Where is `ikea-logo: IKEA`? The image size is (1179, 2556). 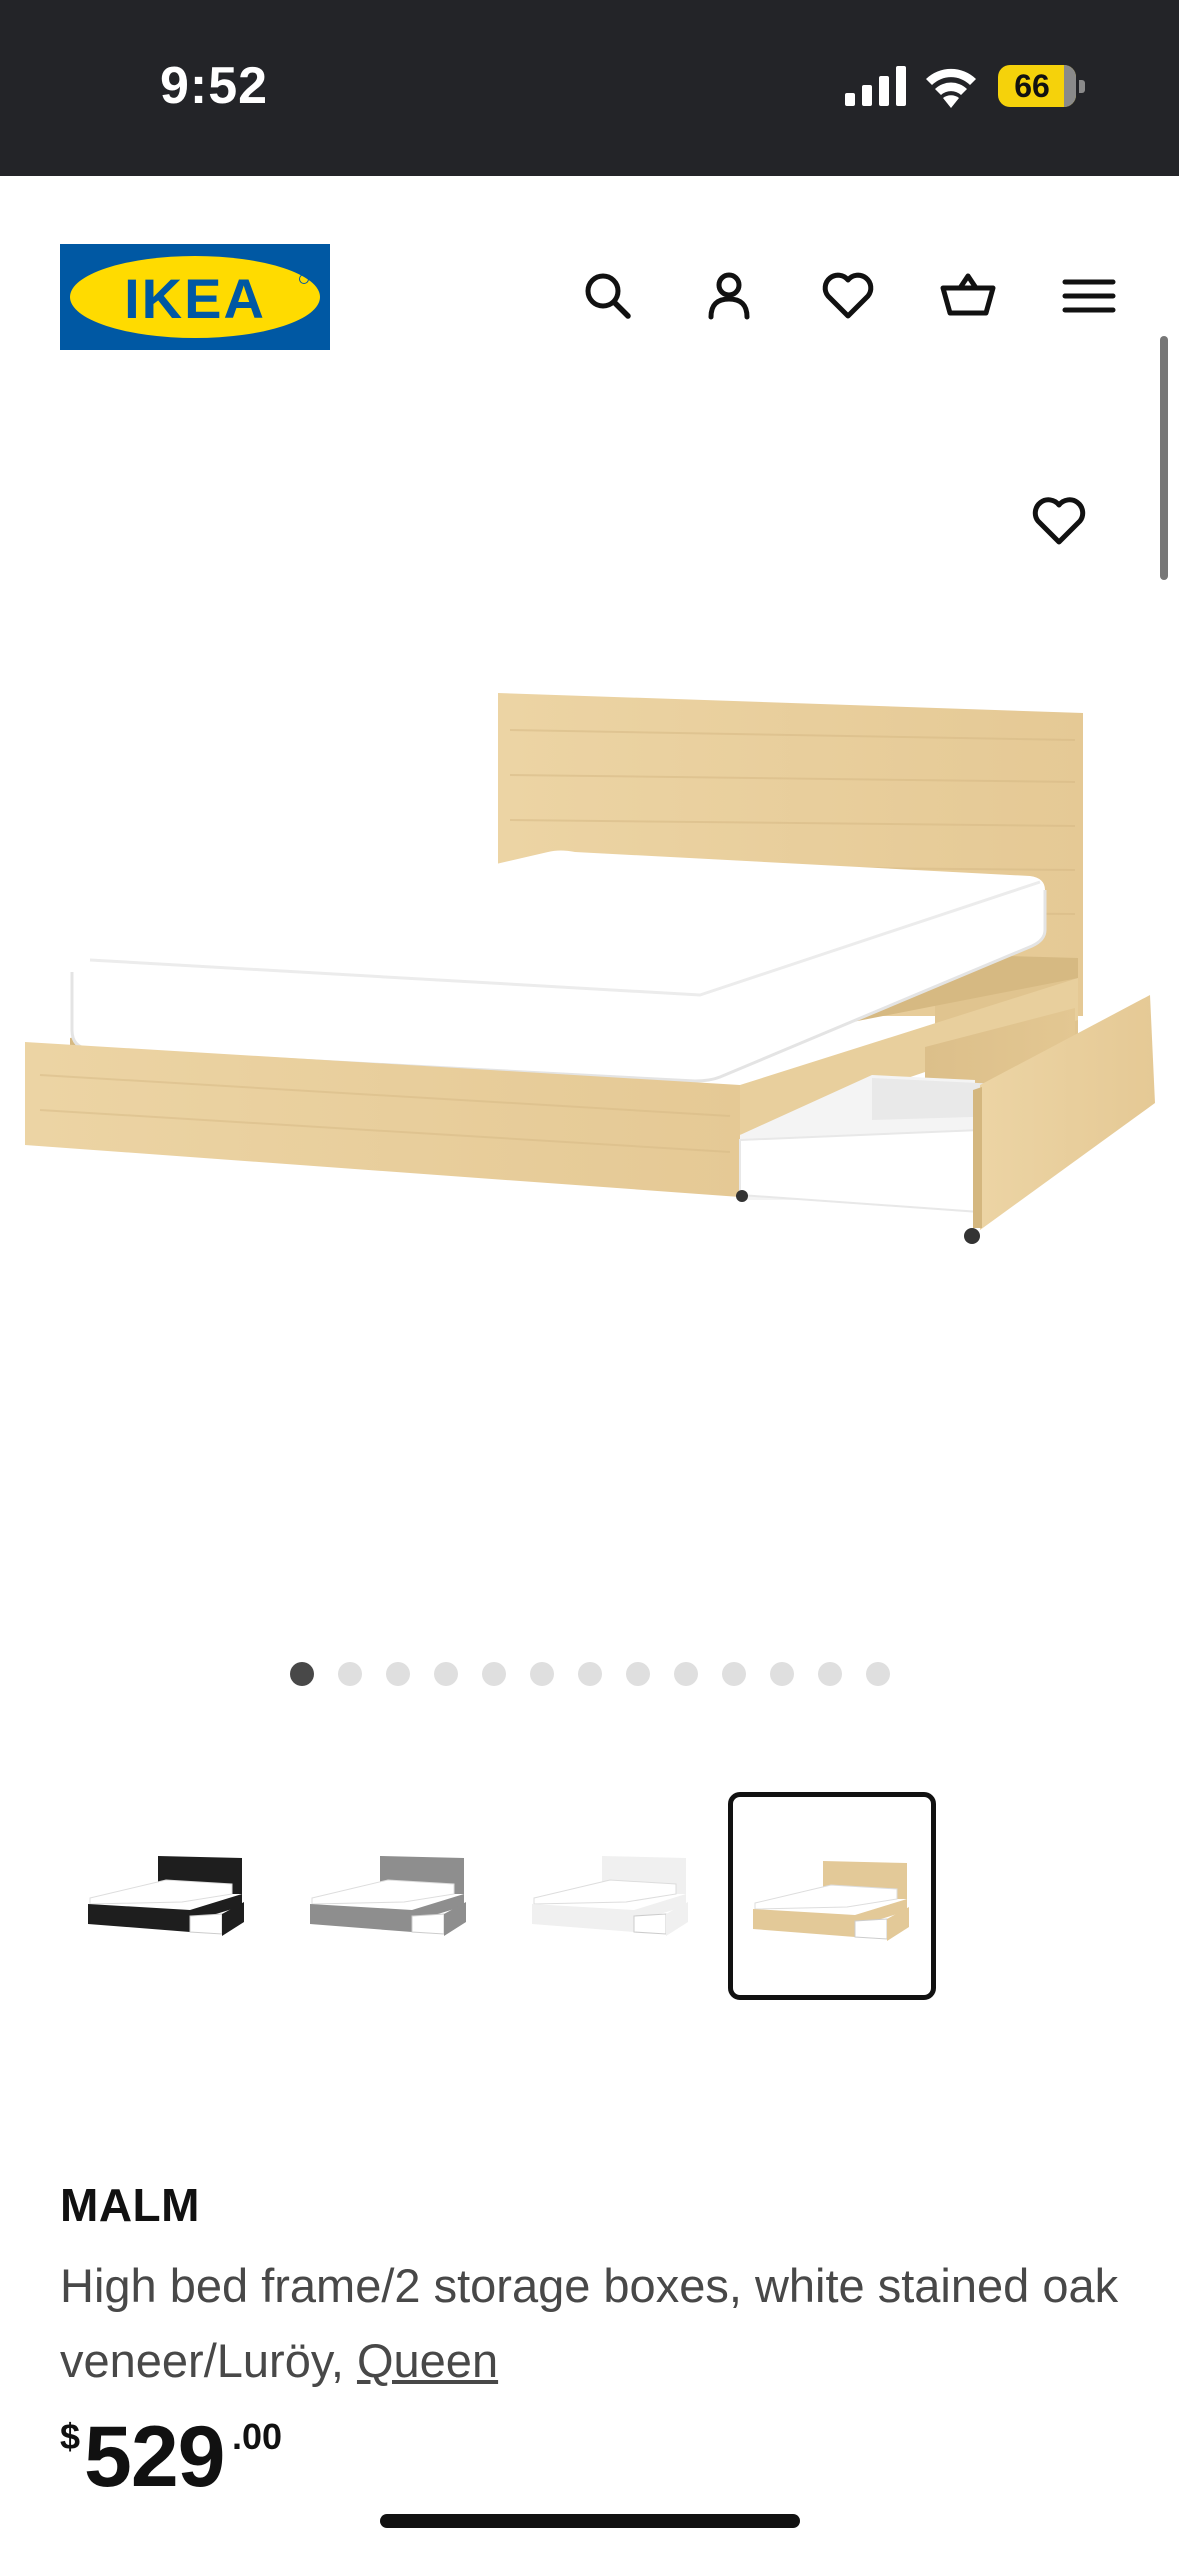
ikea-logo: IKEA is located at coordinates (195, 297).